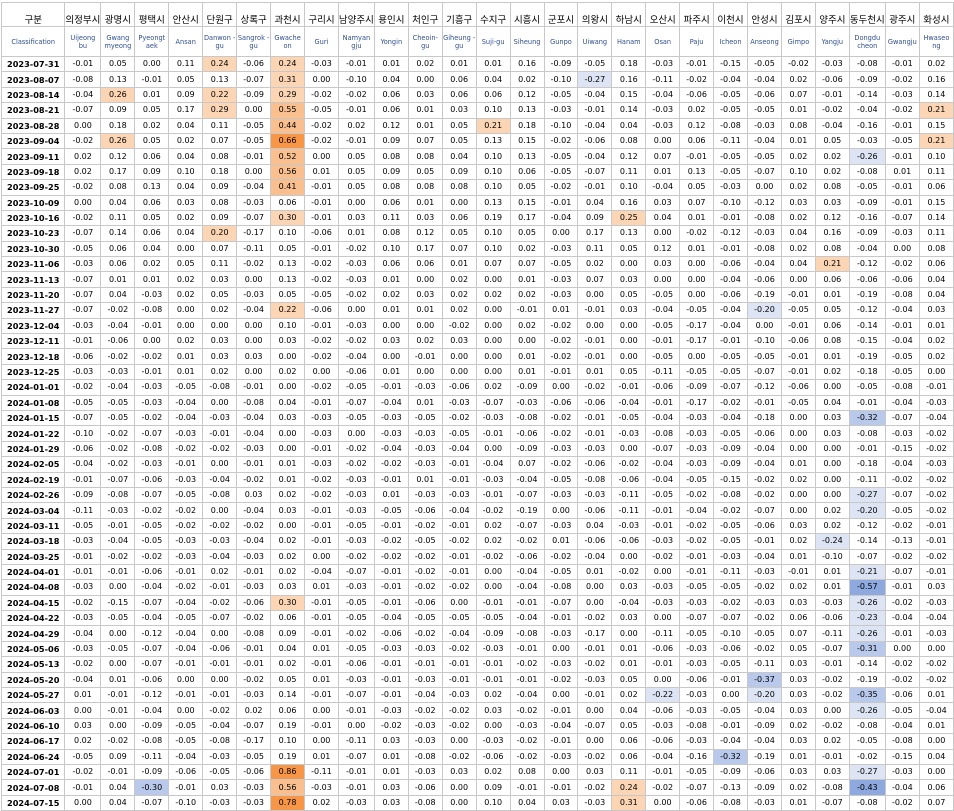  I want to click on table-cell: 0.12, so click(697, 125).